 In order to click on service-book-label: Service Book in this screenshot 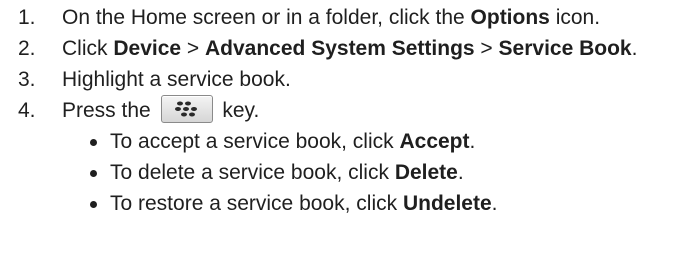, I will do `click(565, 48)`.